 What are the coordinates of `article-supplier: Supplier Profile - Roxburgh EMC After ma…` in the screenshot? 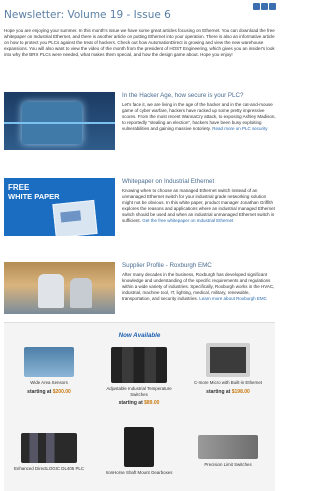 It's located at (140, 292).